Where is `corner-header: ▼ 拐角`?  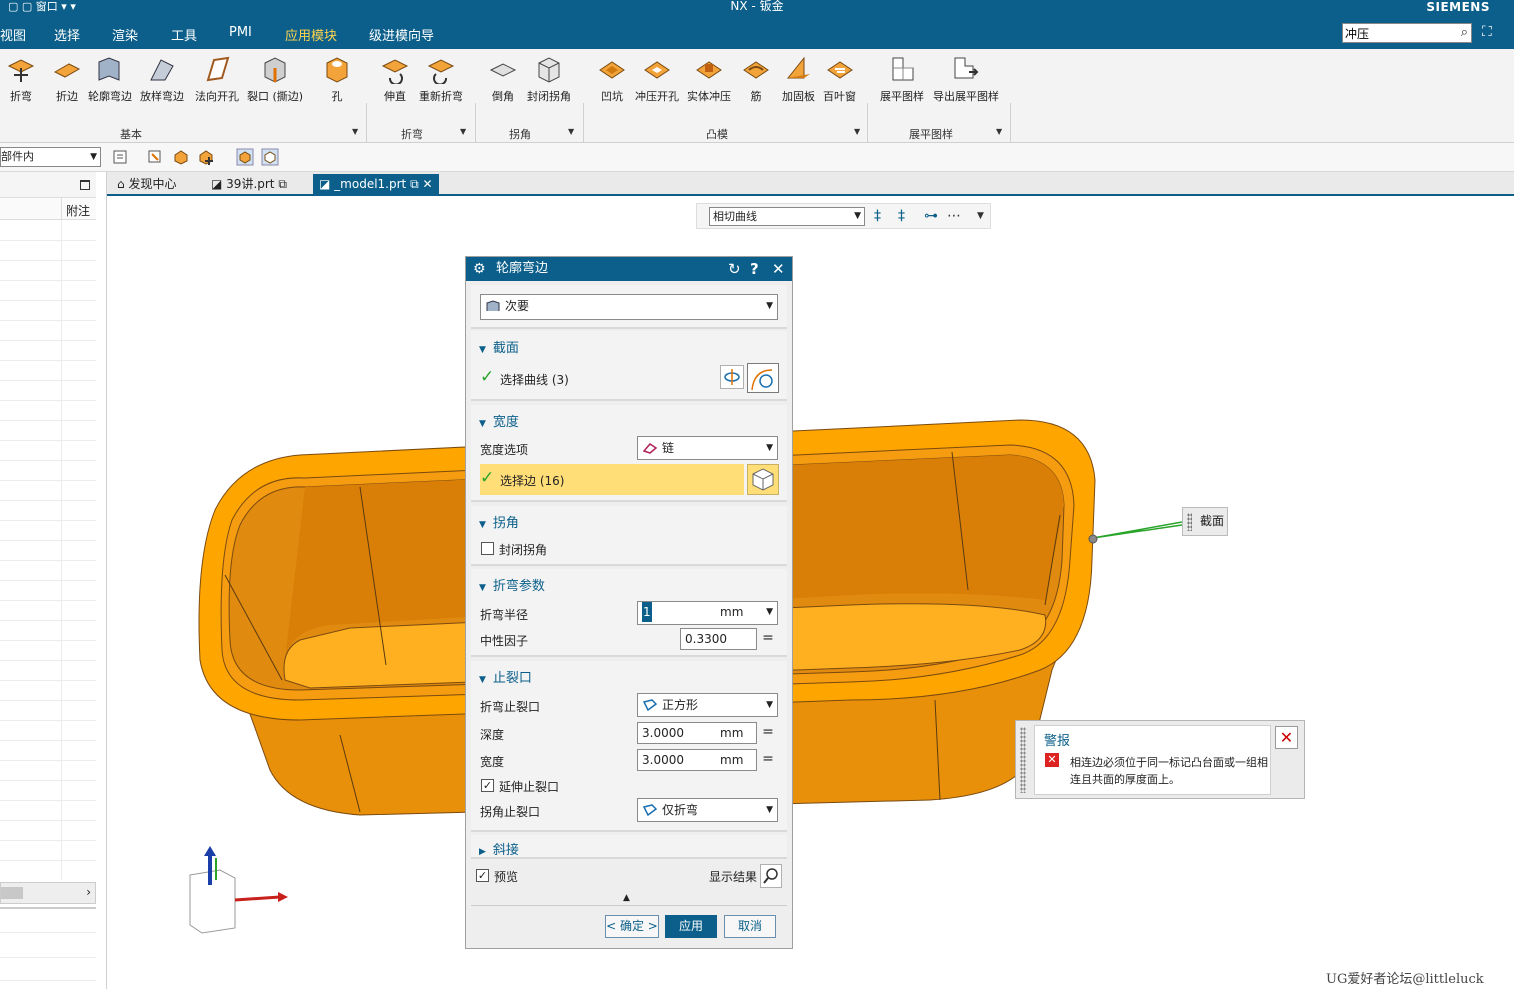
corner-header: ▼ 拐角 is located at coordinates (499, 521).